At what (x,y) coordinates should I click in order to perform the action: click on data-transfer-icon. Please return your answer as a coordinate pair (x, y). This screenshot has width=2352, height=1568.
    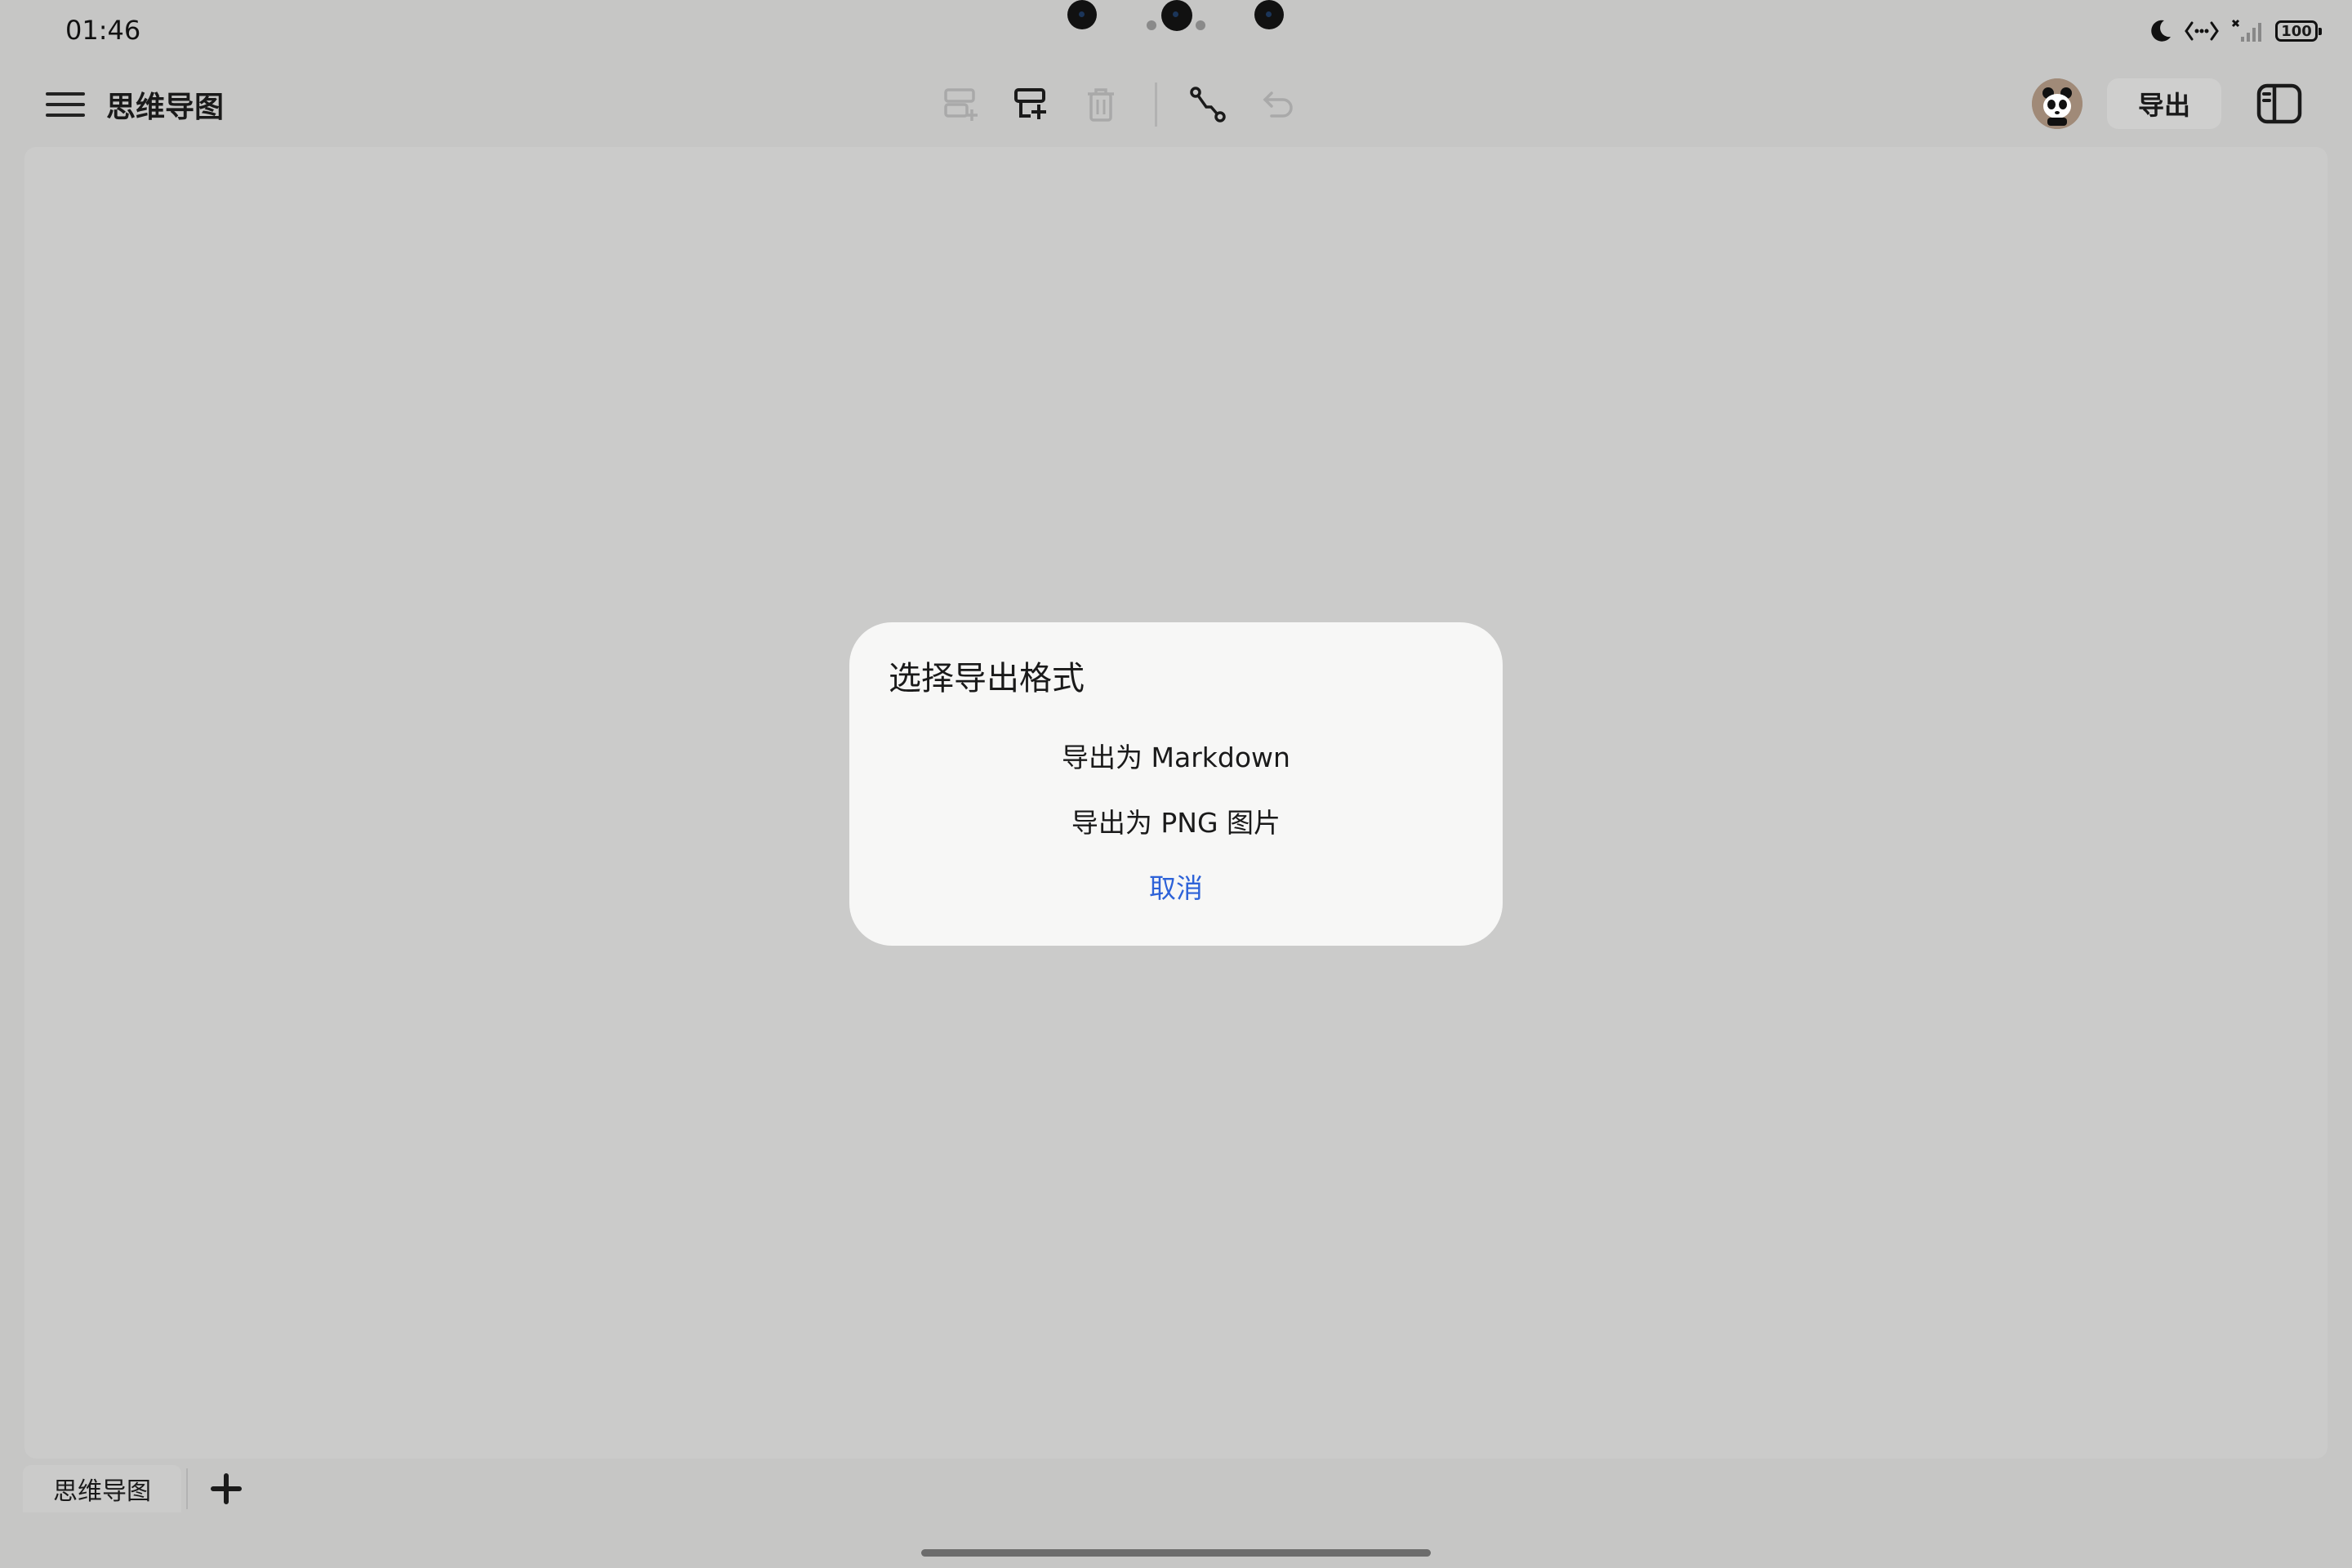
    Looking at the image, I should click on (2202, 31).